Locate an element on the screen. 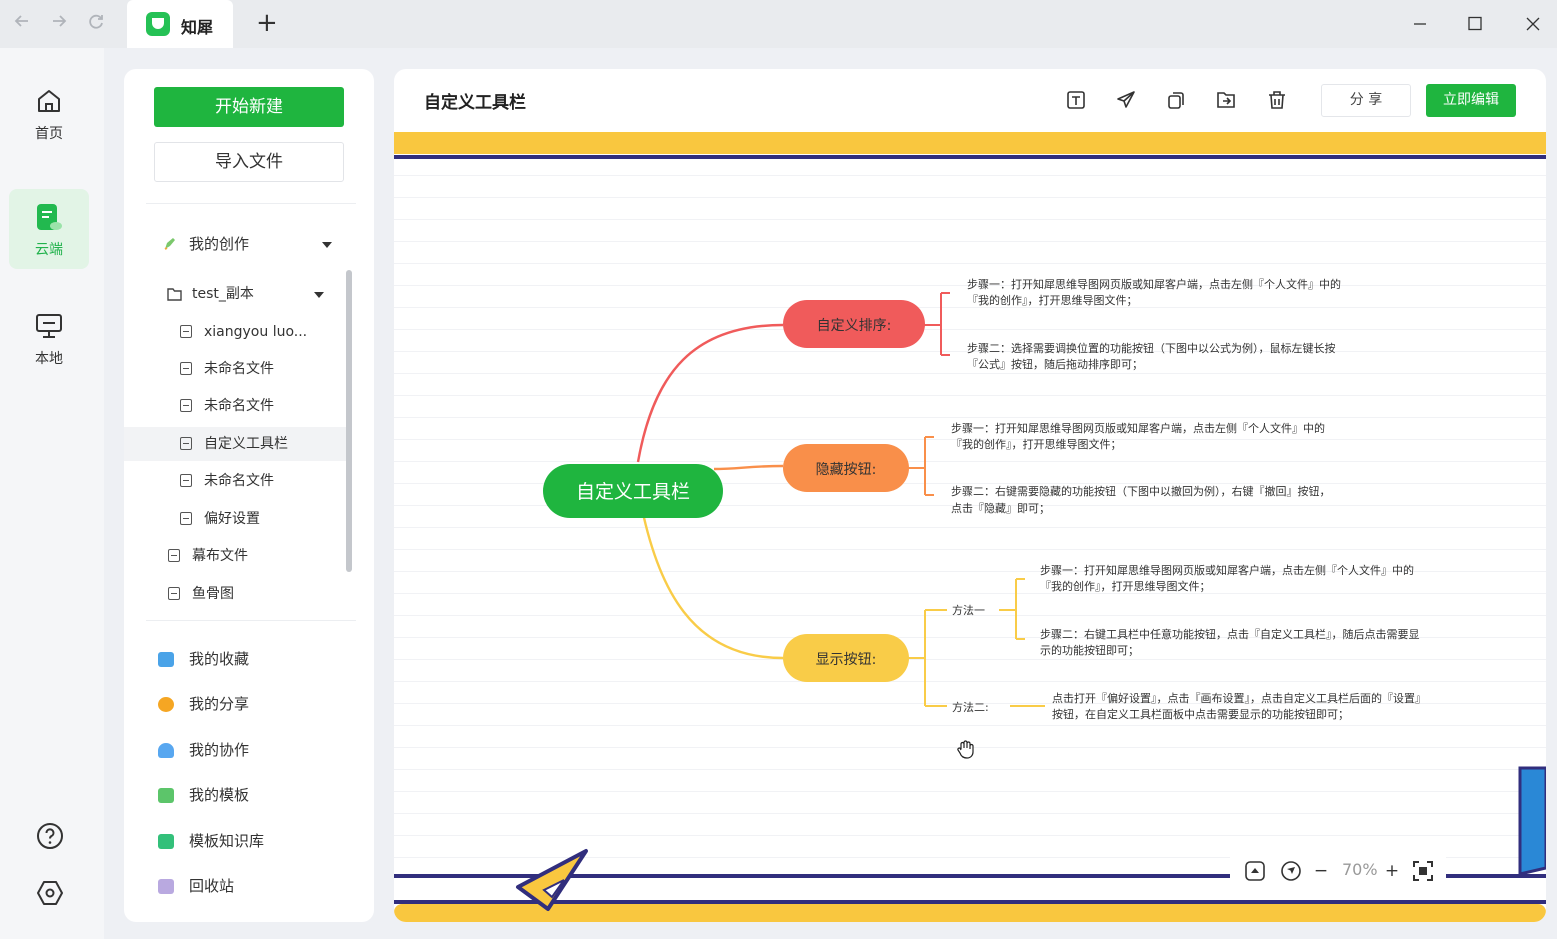 Image resolution: width=1557 pixels, height=939 pixels. mindmap-root-node: 自定义工具栏 is located at coordinates (633, 491).